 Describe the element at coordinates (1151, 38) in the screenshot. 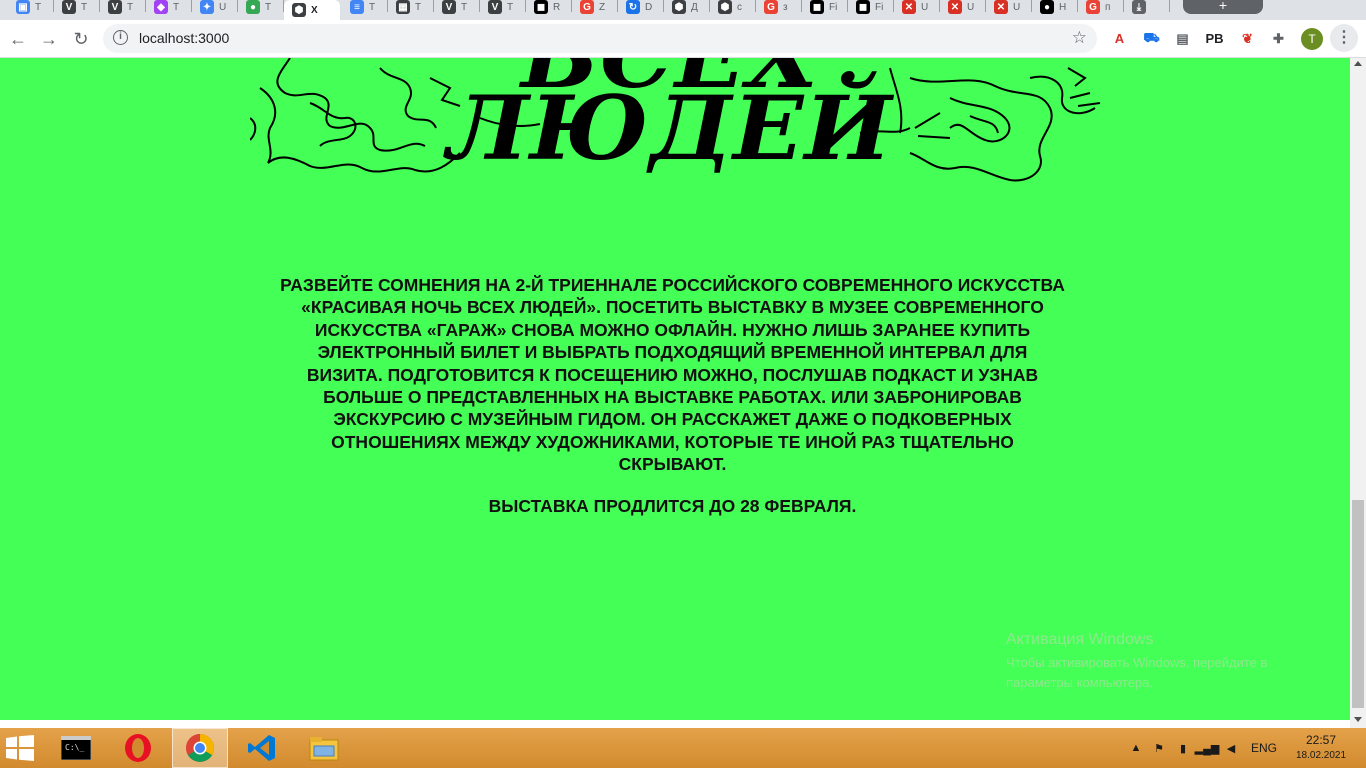

I see `extension-car-icon: ⛟` at that location.